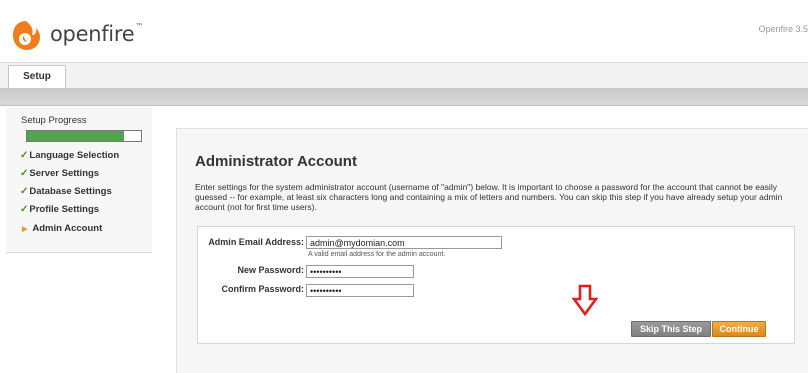  Describe the element at coordinates (25, 229) in the screenshot. I see `current-step-arrow-icon: ▶` at that location.